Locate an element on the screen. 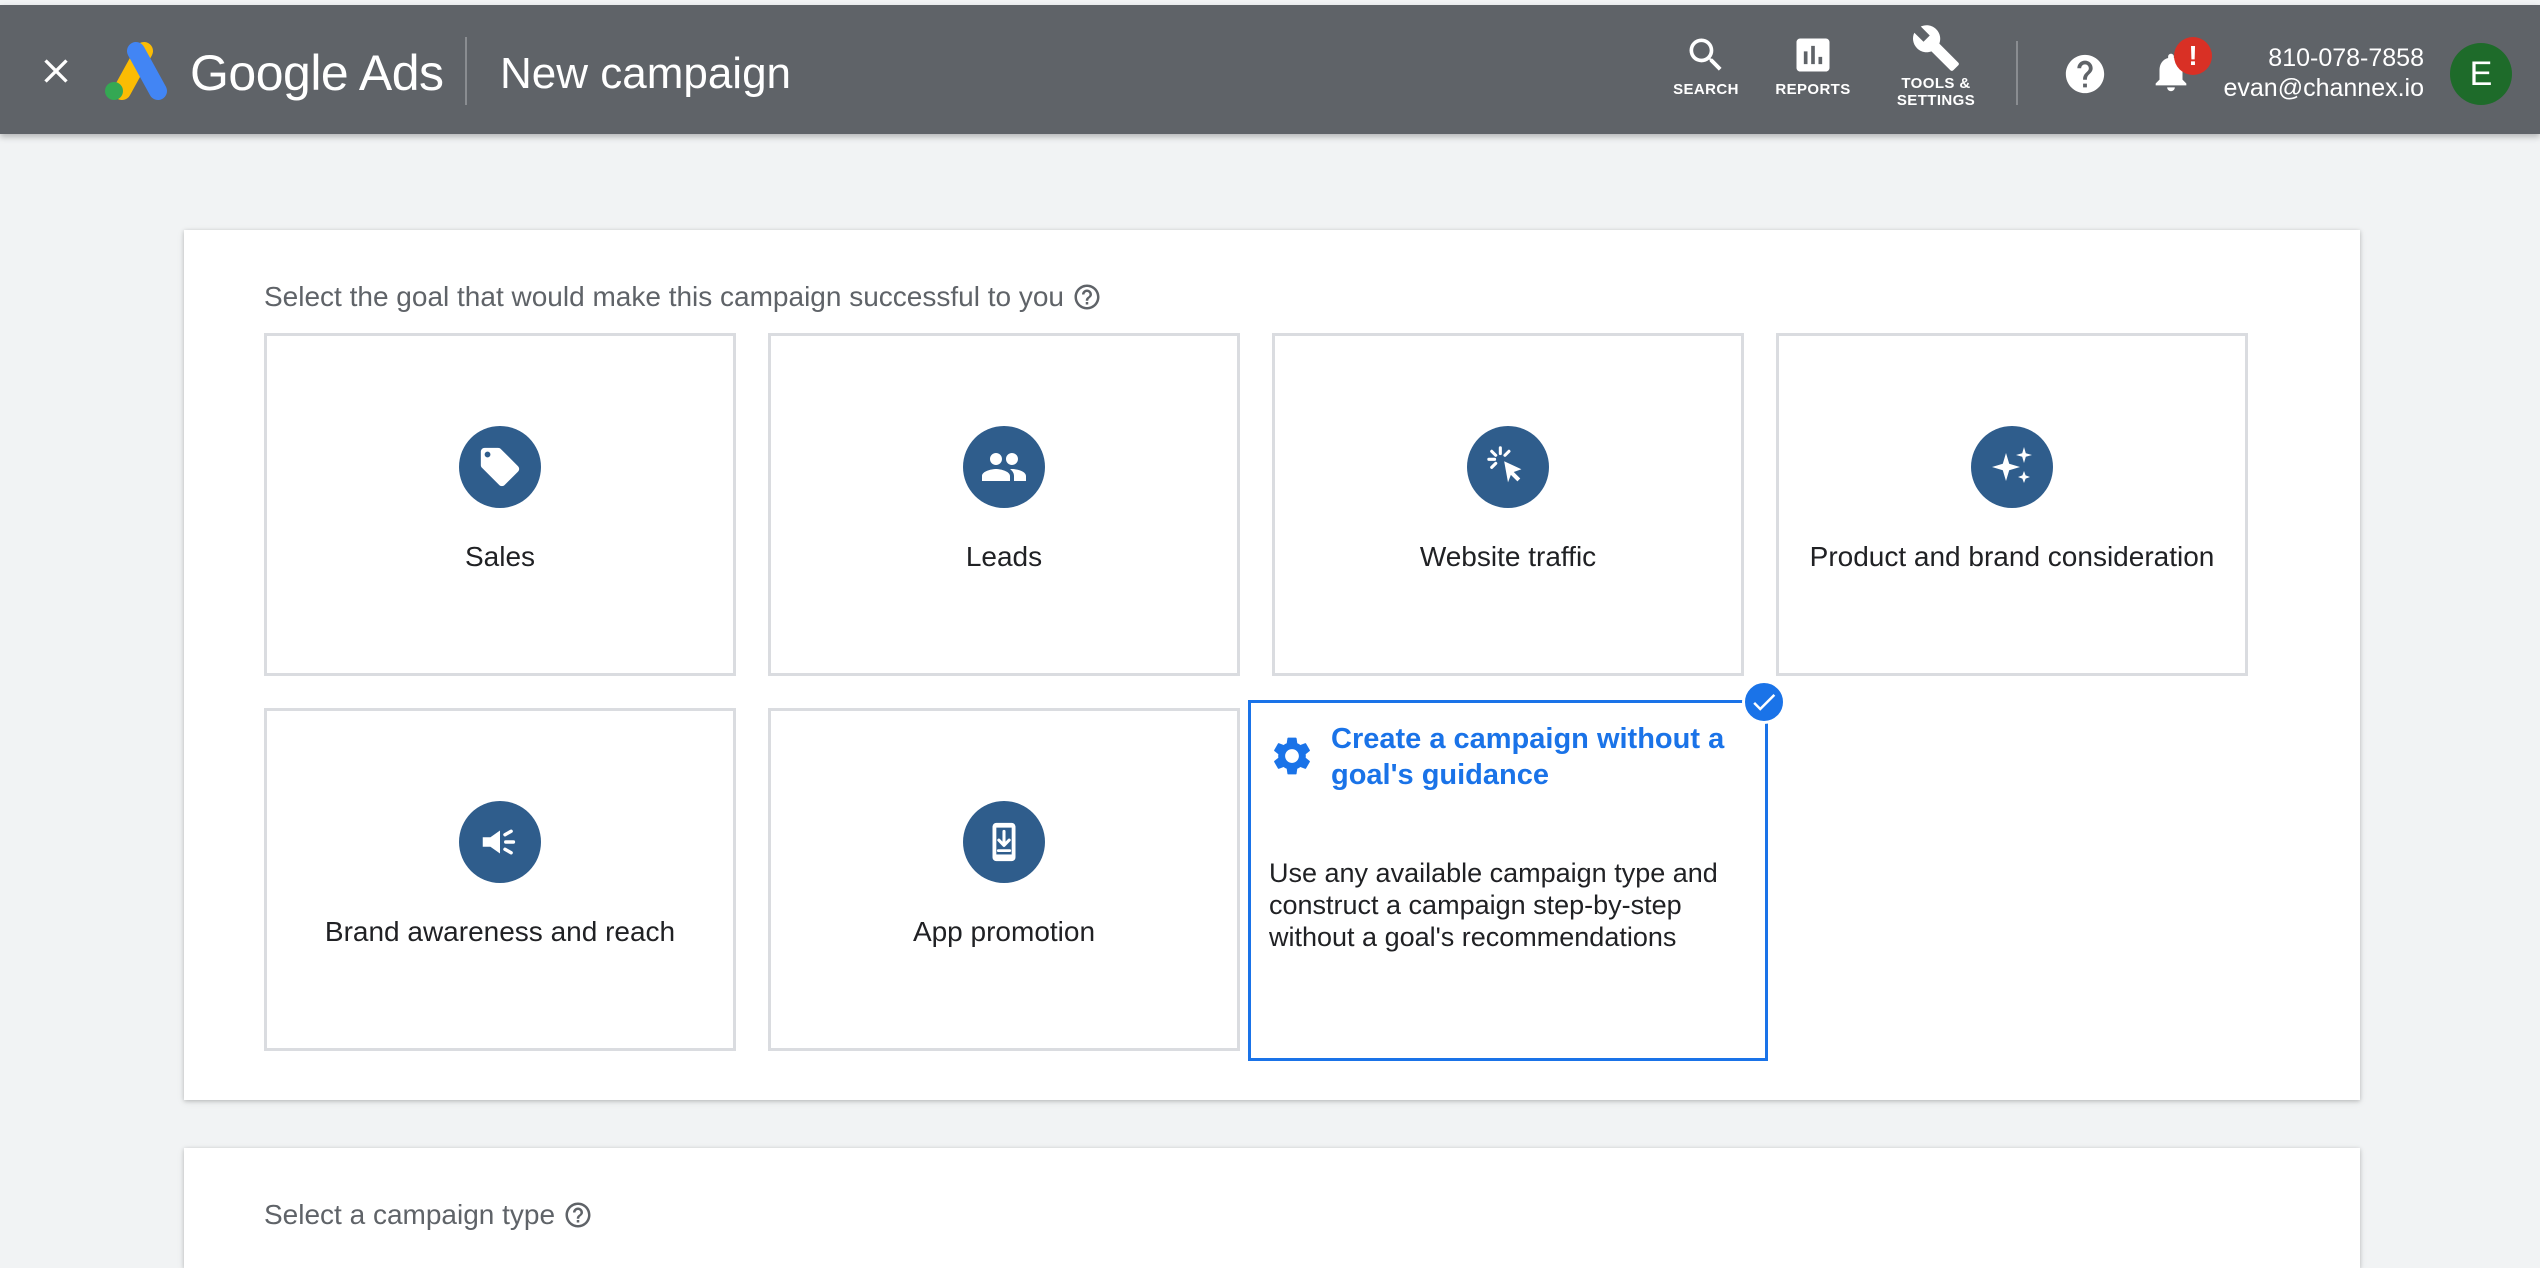  cursor-click-icon is located at coordinates (1508, 467).